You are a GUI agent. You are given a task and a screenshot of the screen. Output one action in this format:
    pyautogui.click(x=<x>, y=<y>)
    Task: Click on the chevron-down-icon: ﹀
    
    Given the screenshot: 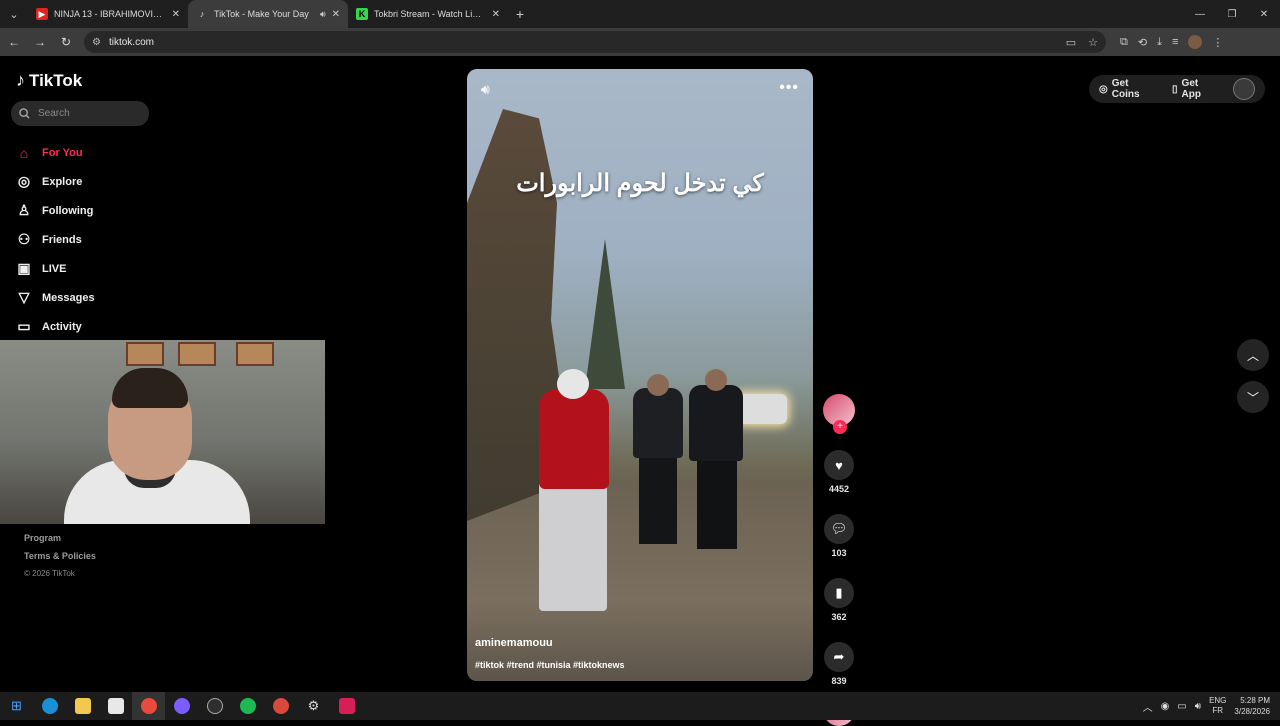 What is the action you would take?
    pyautogui.click(x=1252, y=397)
    